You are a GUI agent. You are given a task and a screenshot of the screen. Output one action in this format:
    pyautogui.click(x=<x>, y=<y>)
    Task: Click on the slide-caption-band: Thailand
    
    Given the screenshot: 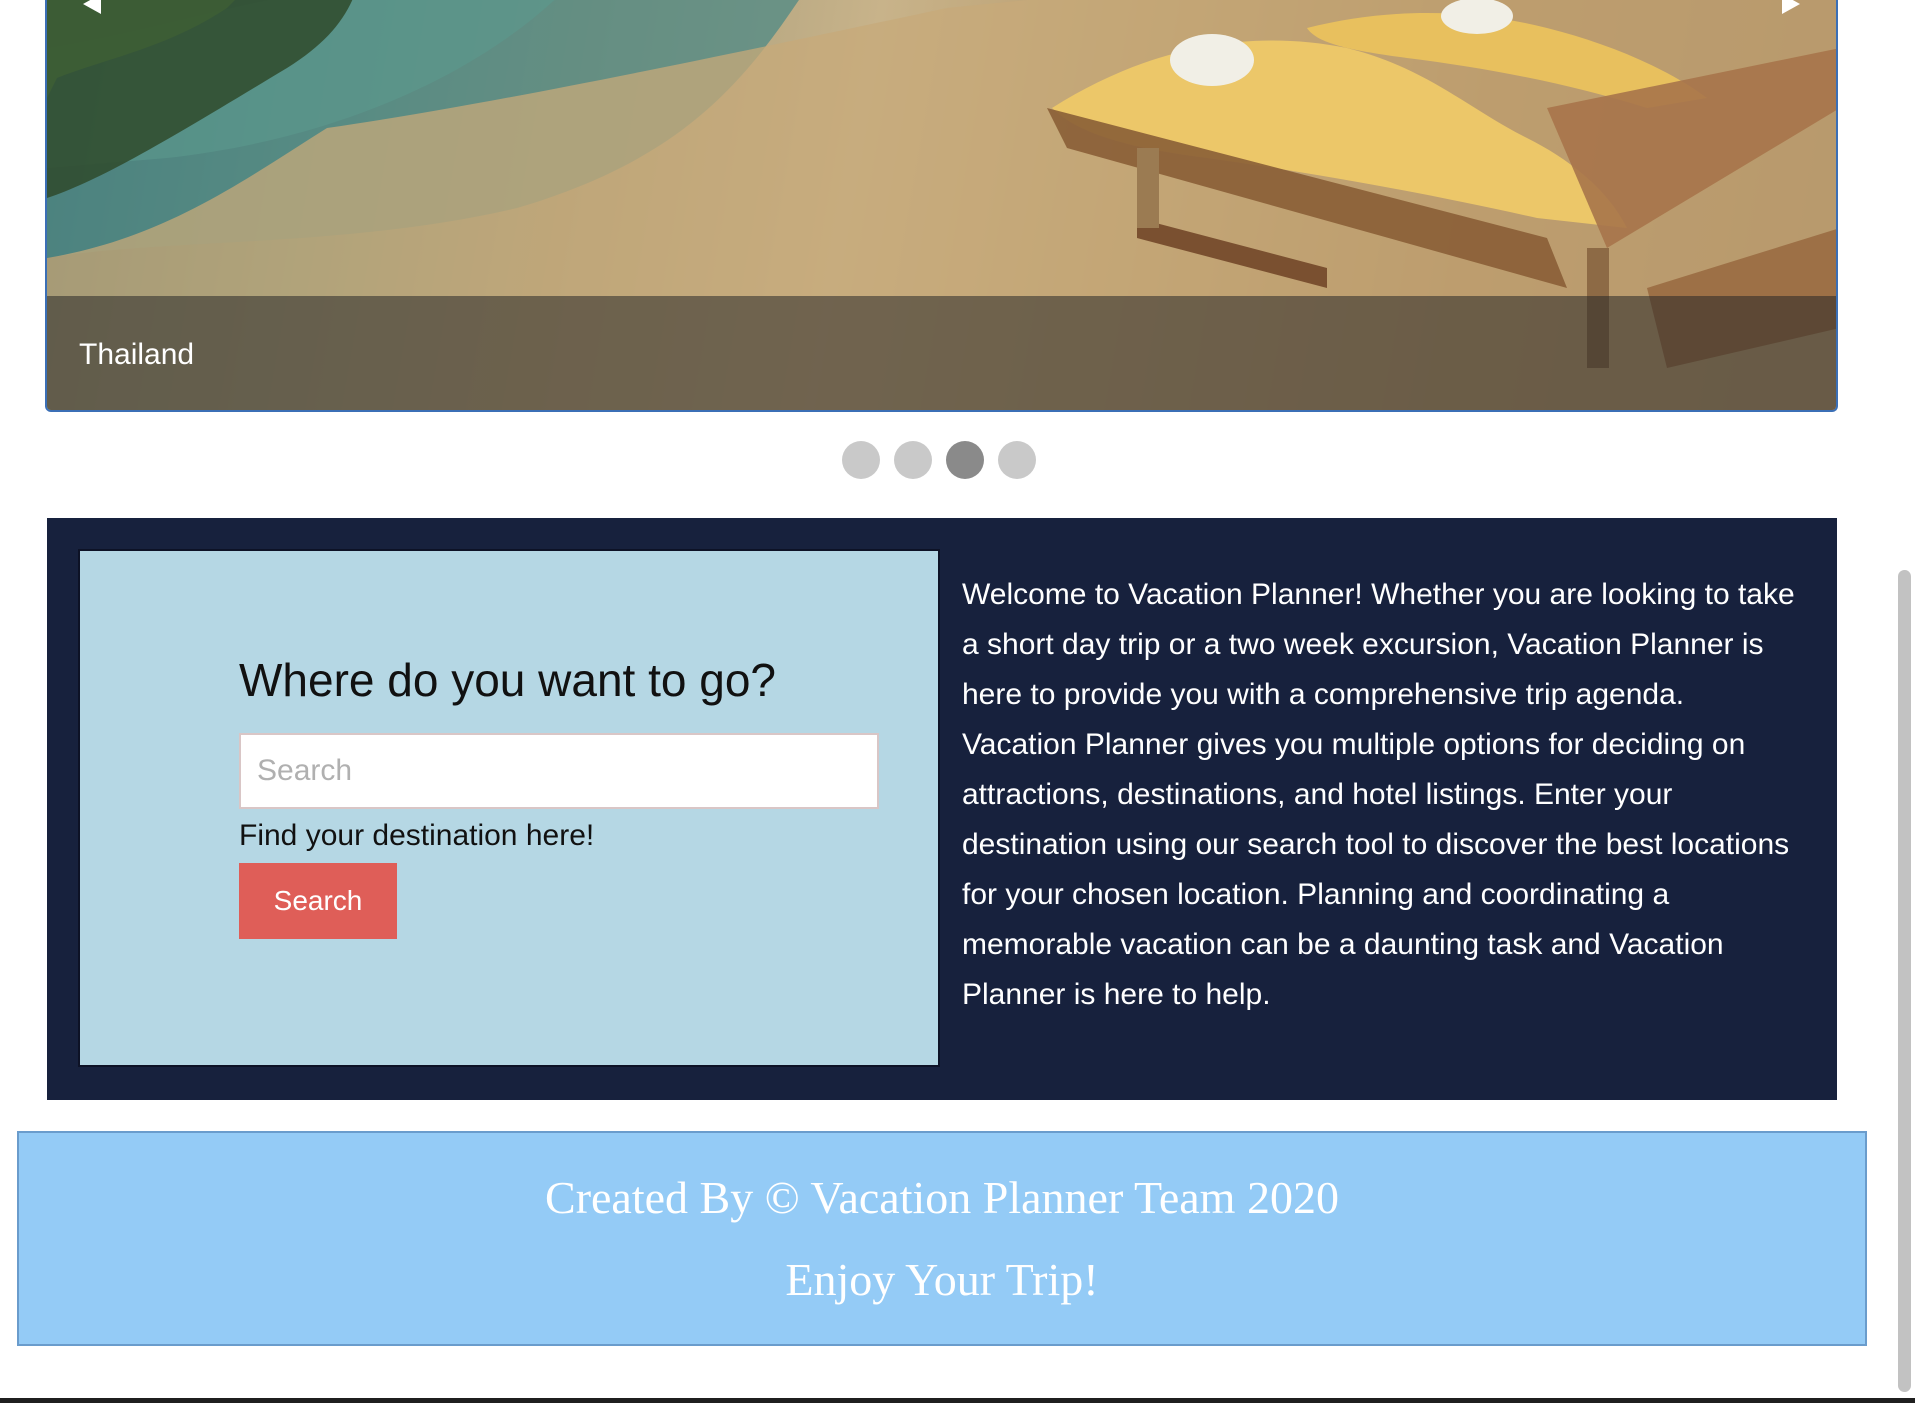 What is the action you would take?
    pyautogui.click(x=941, y=353)
    